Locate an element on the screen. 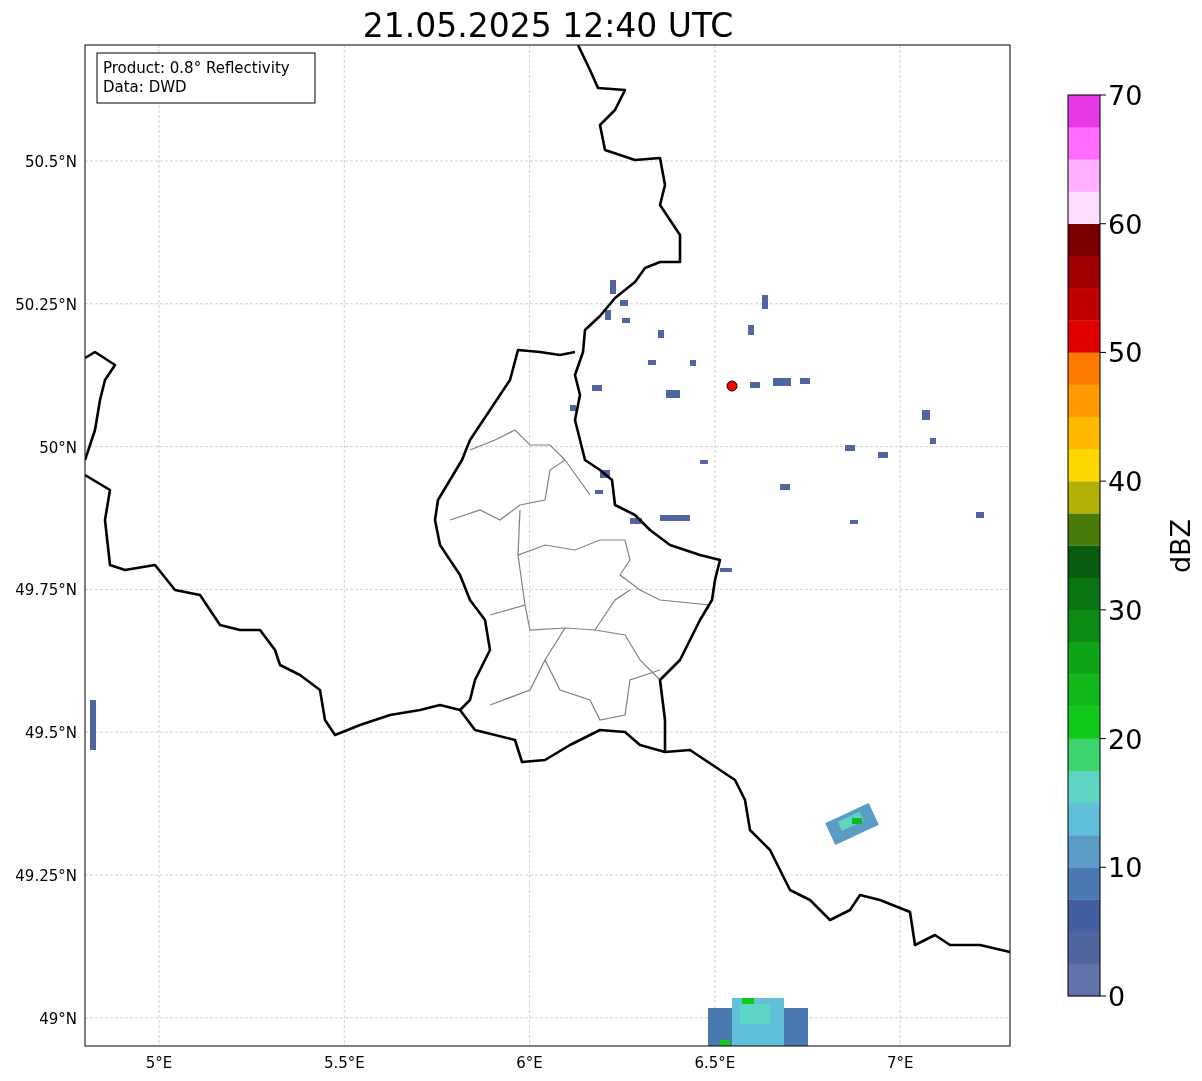 The height and width of the screenshot is (1081, 1202). annotation-text: Product: 0.8° Reflectivity is located at coordinates (196, 68).